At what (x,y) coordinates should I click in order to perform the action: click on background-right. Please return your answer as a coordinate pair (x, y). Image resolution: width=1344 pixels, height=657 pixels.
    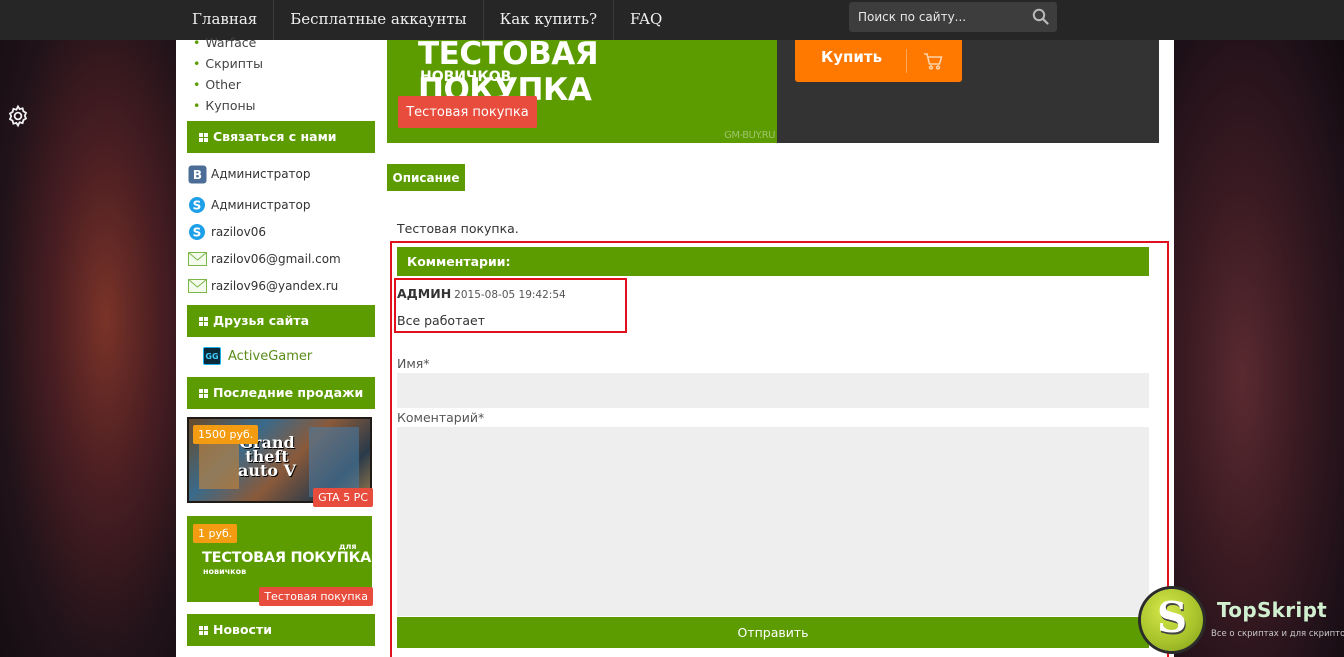
    Looking at the image, I should click on (1259, 348).